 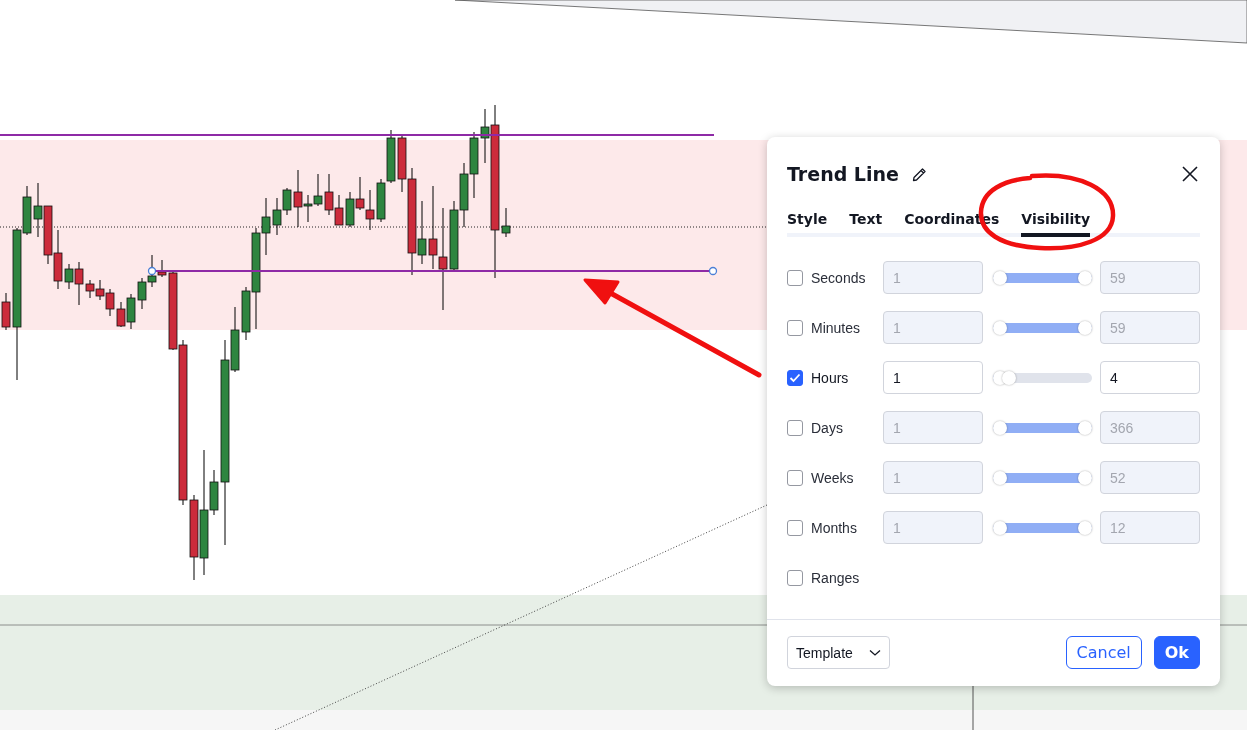 I want to click on number-field: 4, so click(x=1150, y=377).